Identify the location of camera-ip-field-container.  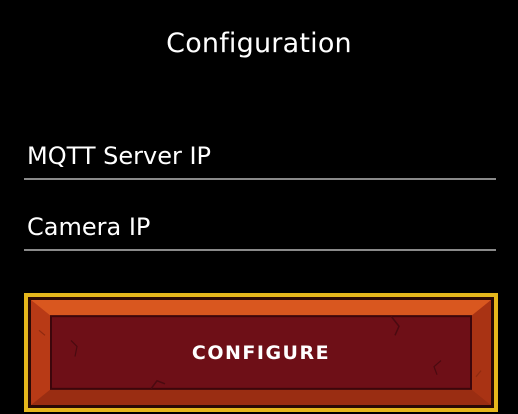
(260, 230).